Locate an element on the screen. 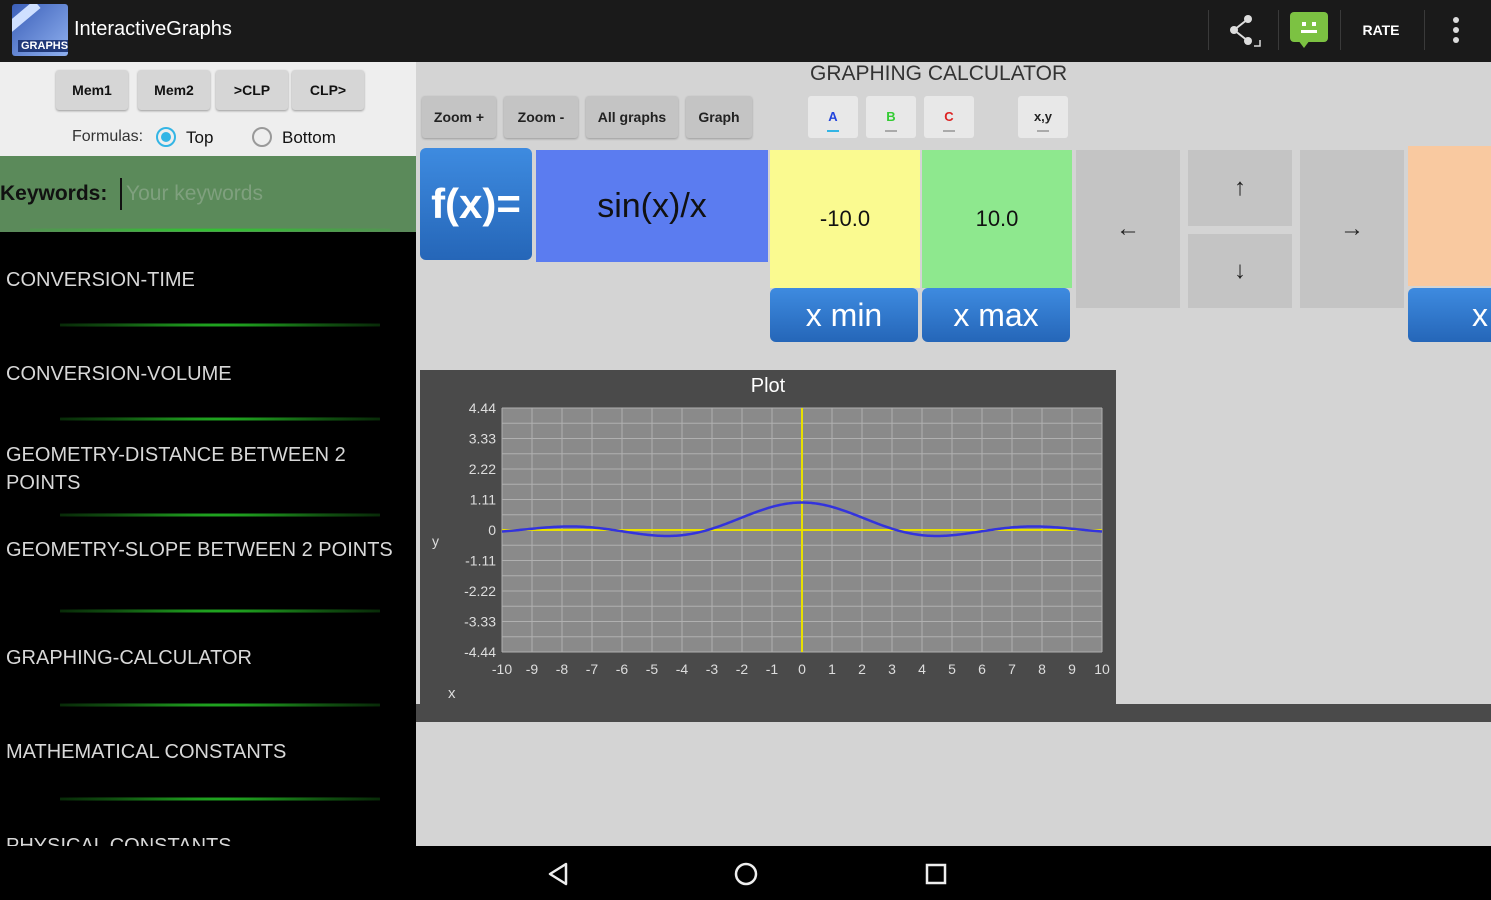 Image resolution: width=1491 pixels, height=900 pixels. list-item: GEOMETRY-SLOPE BETWEEN 2 POINTS is located at coordinates (208, 564).